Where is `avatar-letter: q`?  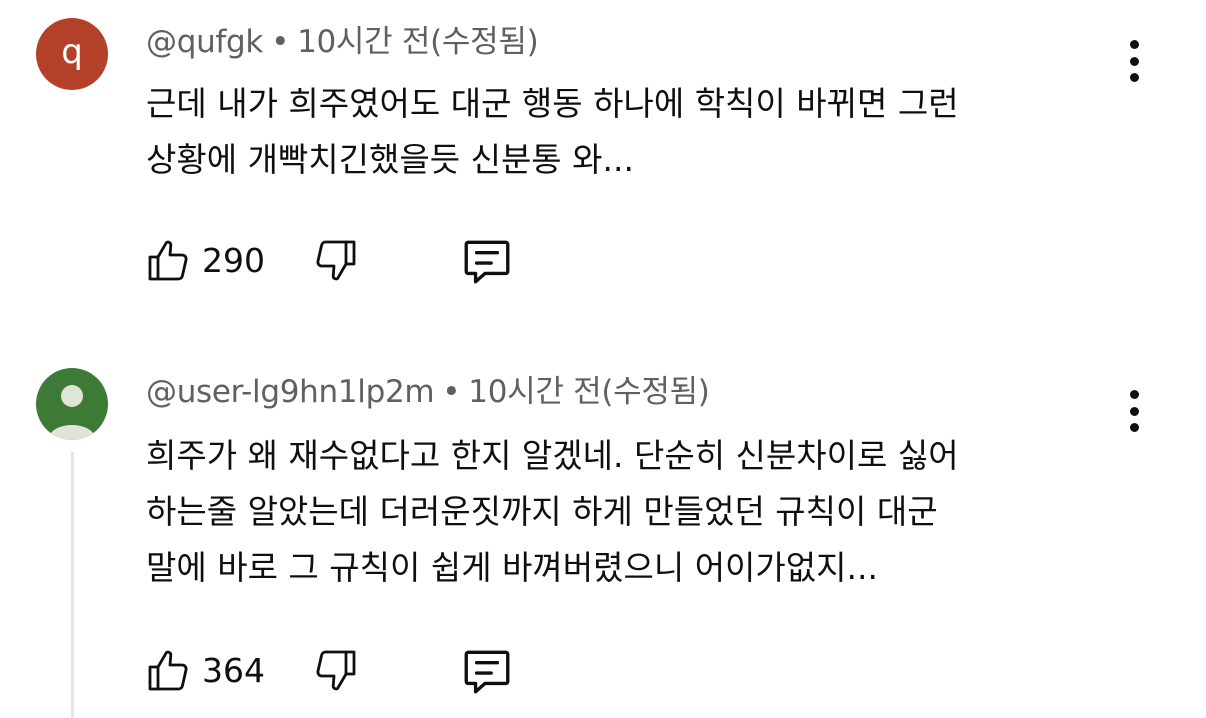
avatar-letter: q is located at coordinates (72, 52).